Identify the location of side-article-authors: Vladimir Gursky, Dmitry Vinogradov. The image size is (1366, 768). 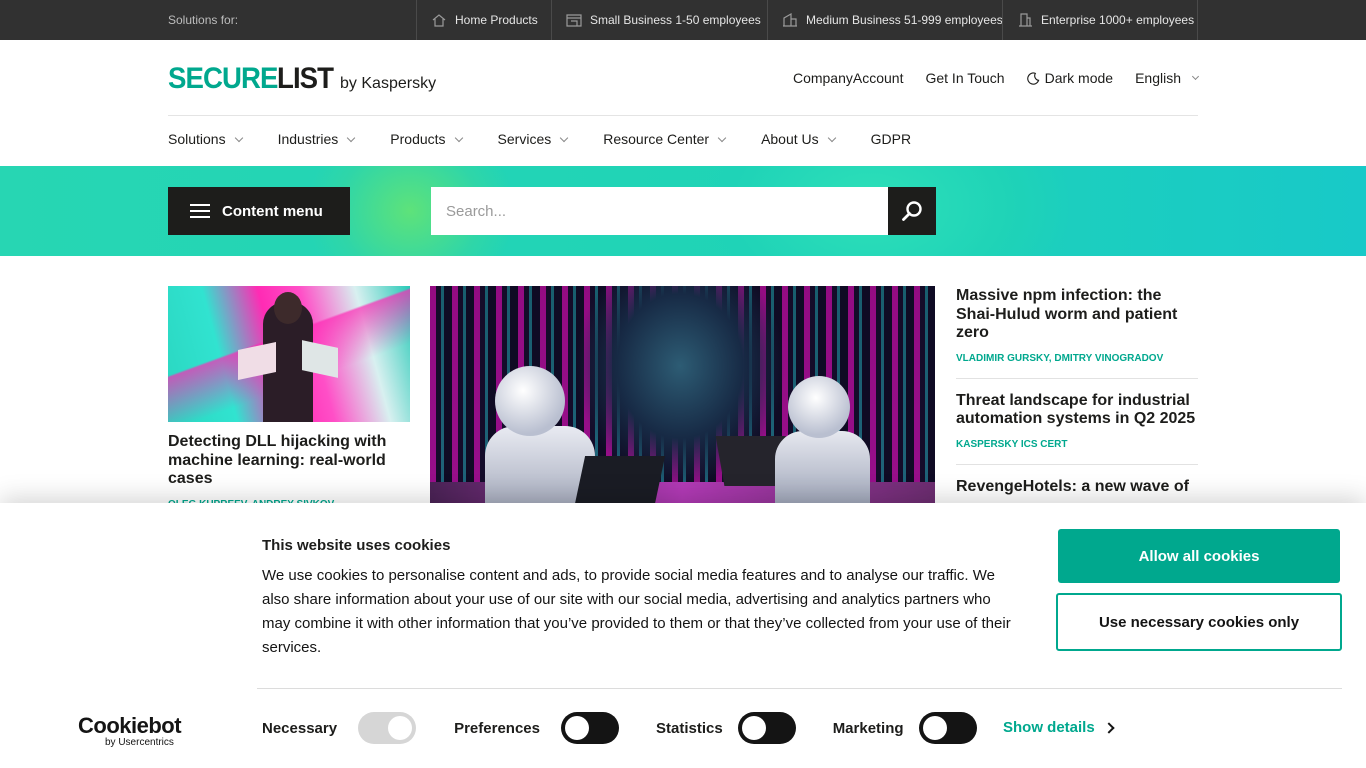
(1060, 358).